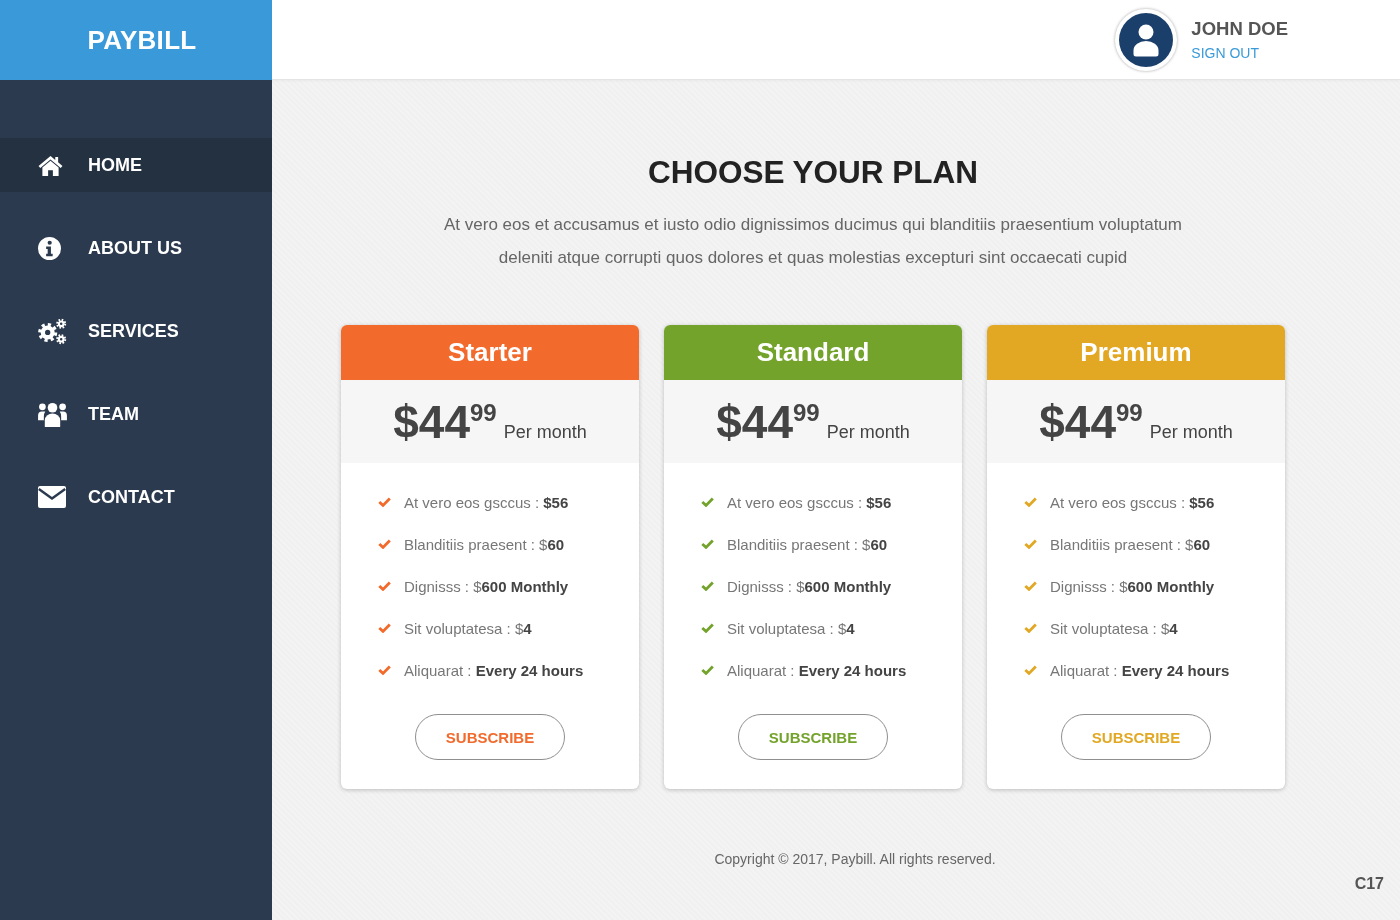  I want to click on plan-title: Premium, so click(1136, 352).